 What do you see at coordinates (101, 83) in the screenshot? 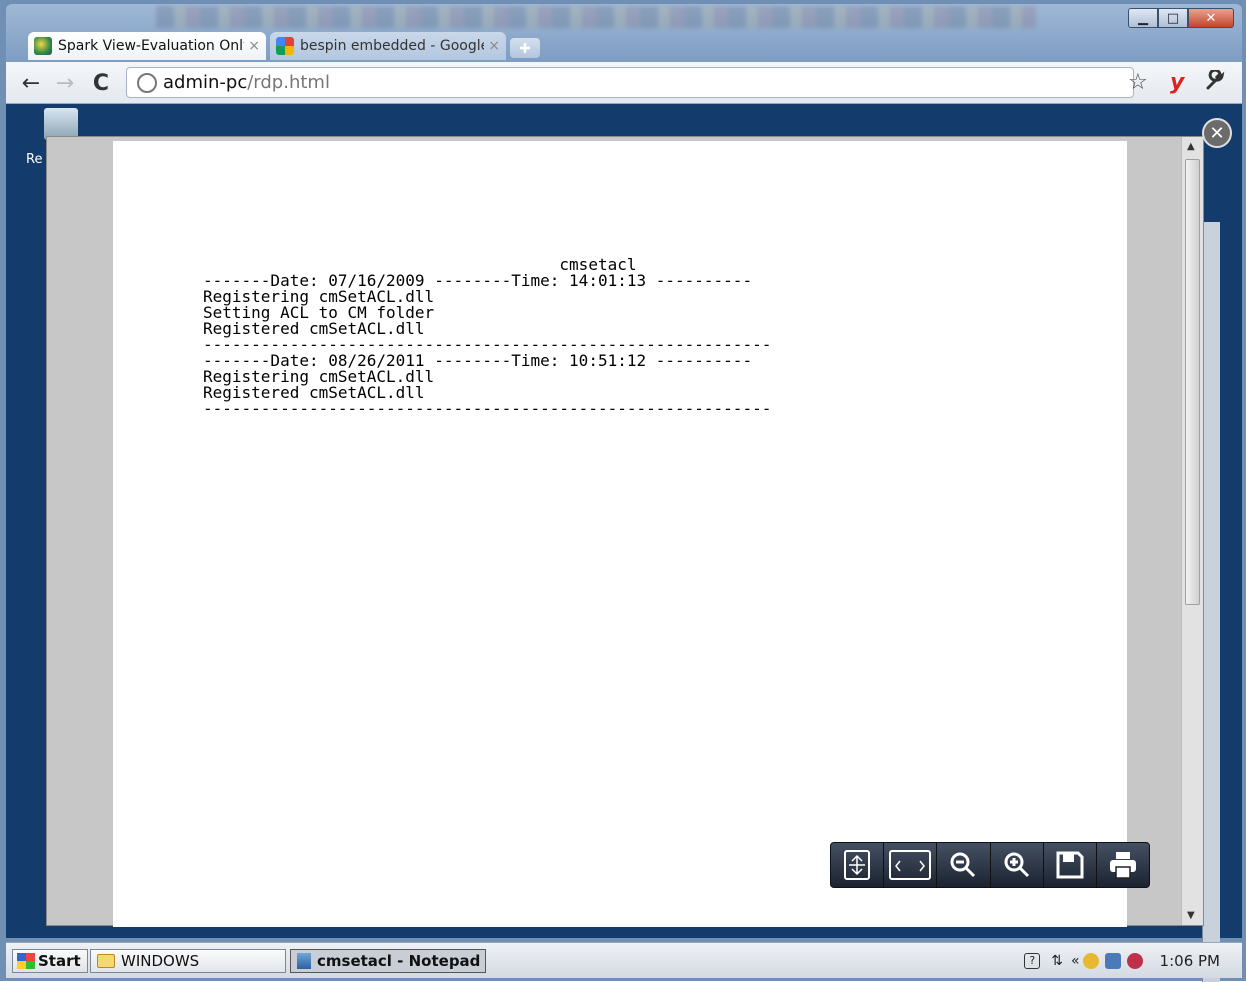
I see `reload-button: C` at bounding box center [101, 83].